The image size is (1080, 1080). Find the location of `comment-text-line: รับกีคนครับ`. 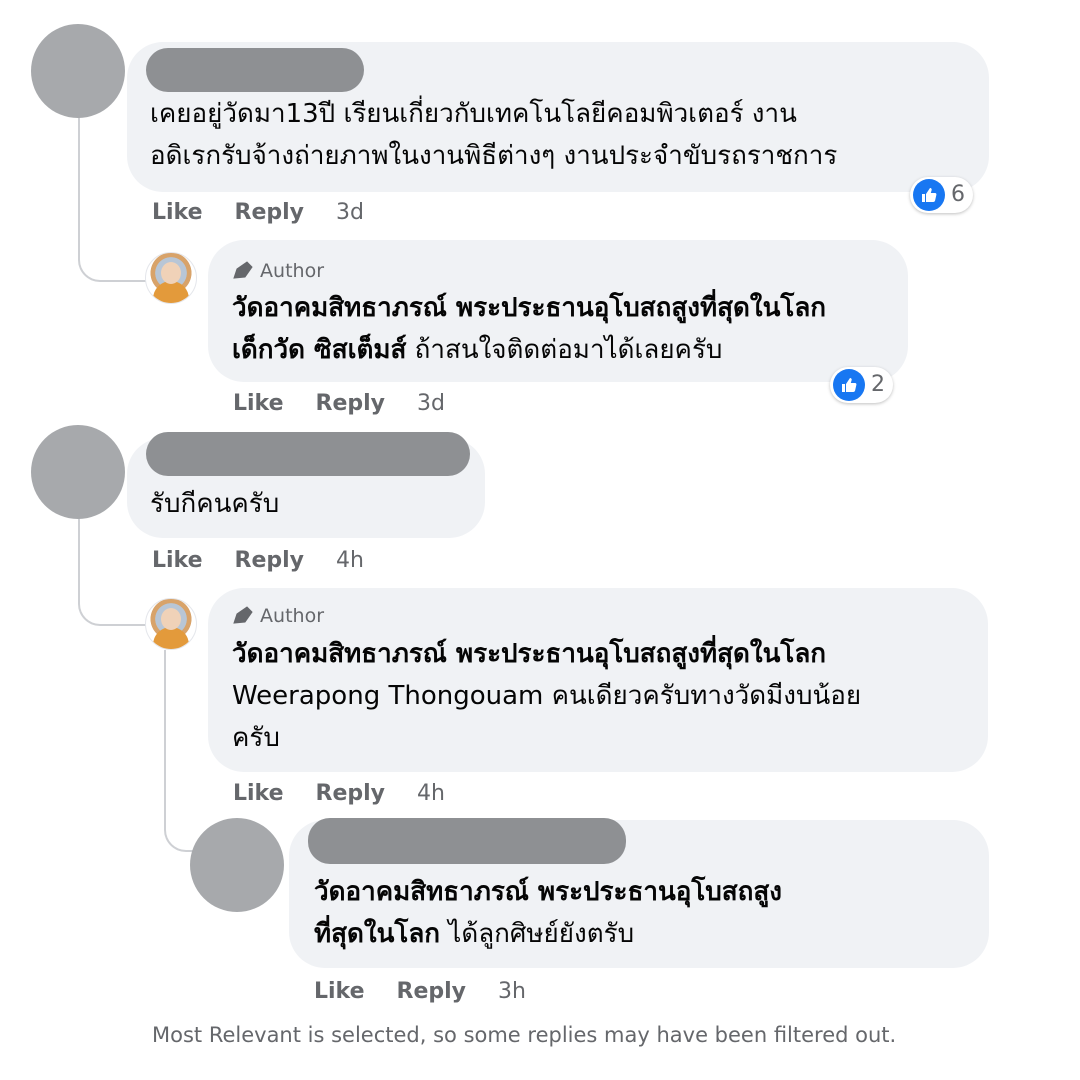

comment-text-line: รับกีคนครับ is located at coordinates (215, 504).